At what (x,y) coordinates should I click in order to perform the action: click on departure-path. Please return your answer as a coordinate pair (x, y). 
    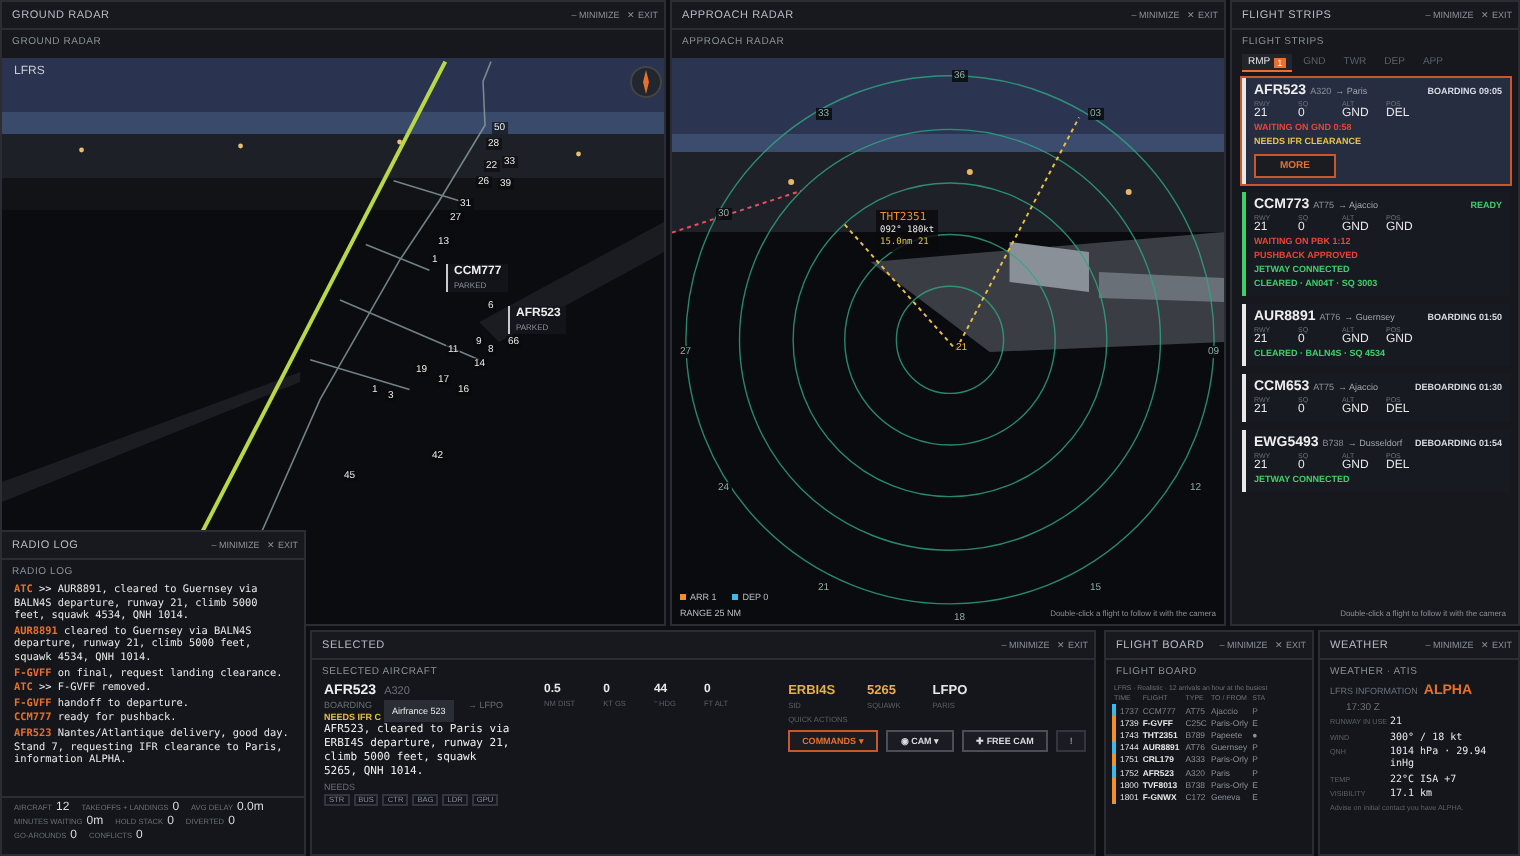
    Looking at the image, I should click on (737, 211).